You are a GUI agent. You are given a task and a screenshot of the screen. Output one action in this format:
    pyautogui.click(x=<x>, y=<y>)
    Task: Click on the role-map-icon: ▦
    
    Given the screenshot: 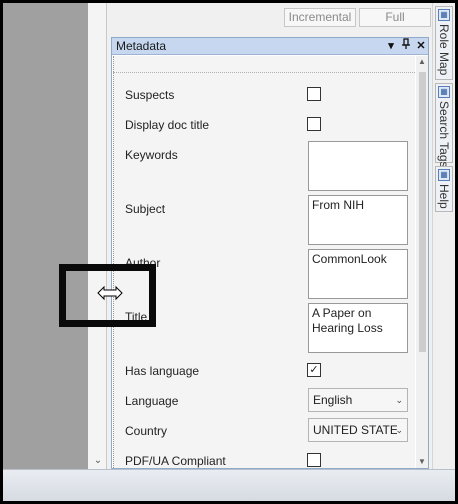 What is the action you would take?
    pyautogui.click(x=444, y=15)
    